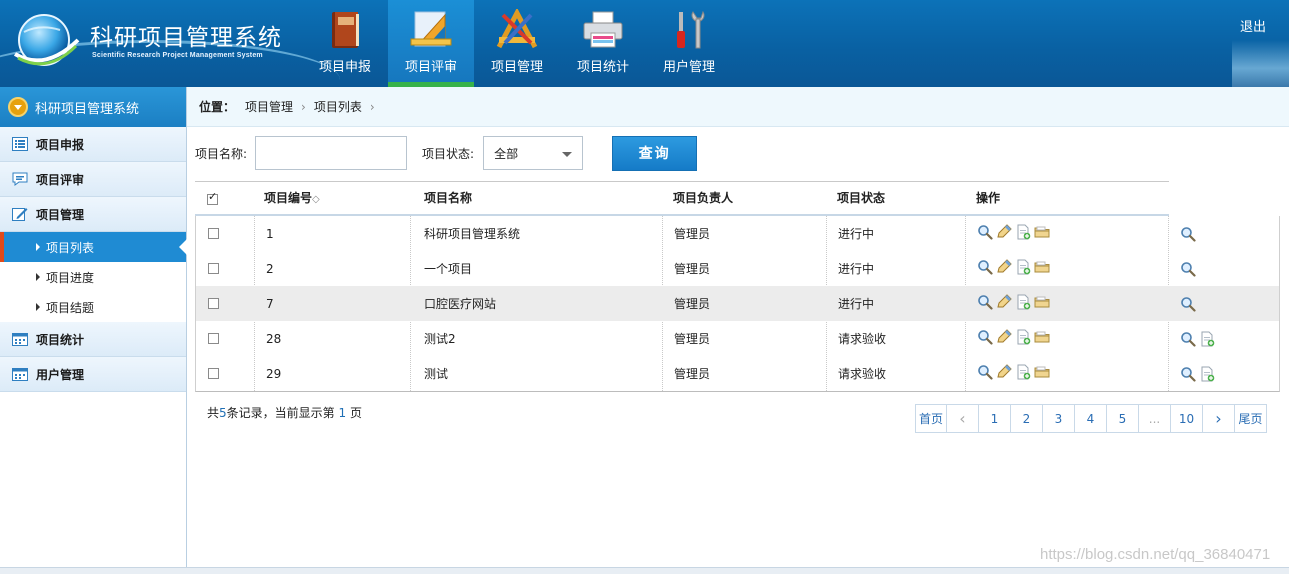 The image size is (1289, 574). Describe the element at coordinates (93, 144) in the screenshot. I see `sidebar-item-project-apply: 项目申报` at that location.